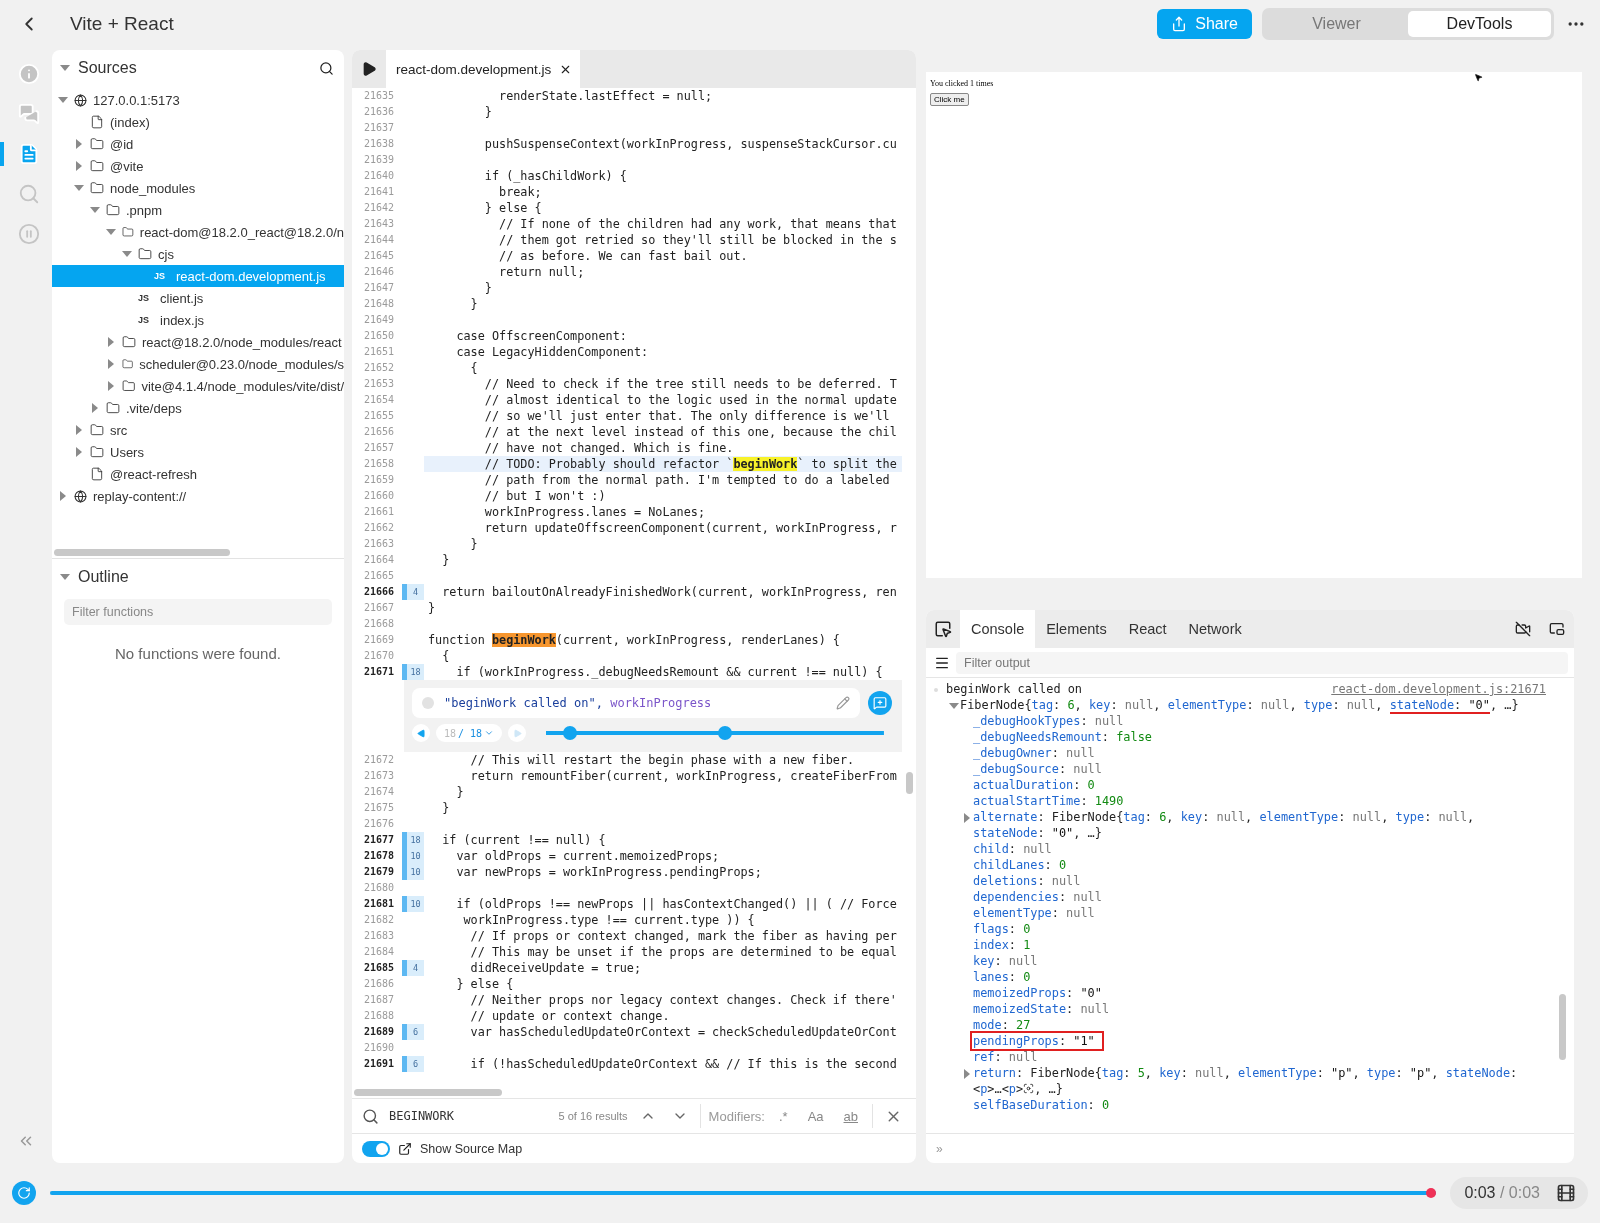  I want to click on playhead-handle, so click(1431, 1193).